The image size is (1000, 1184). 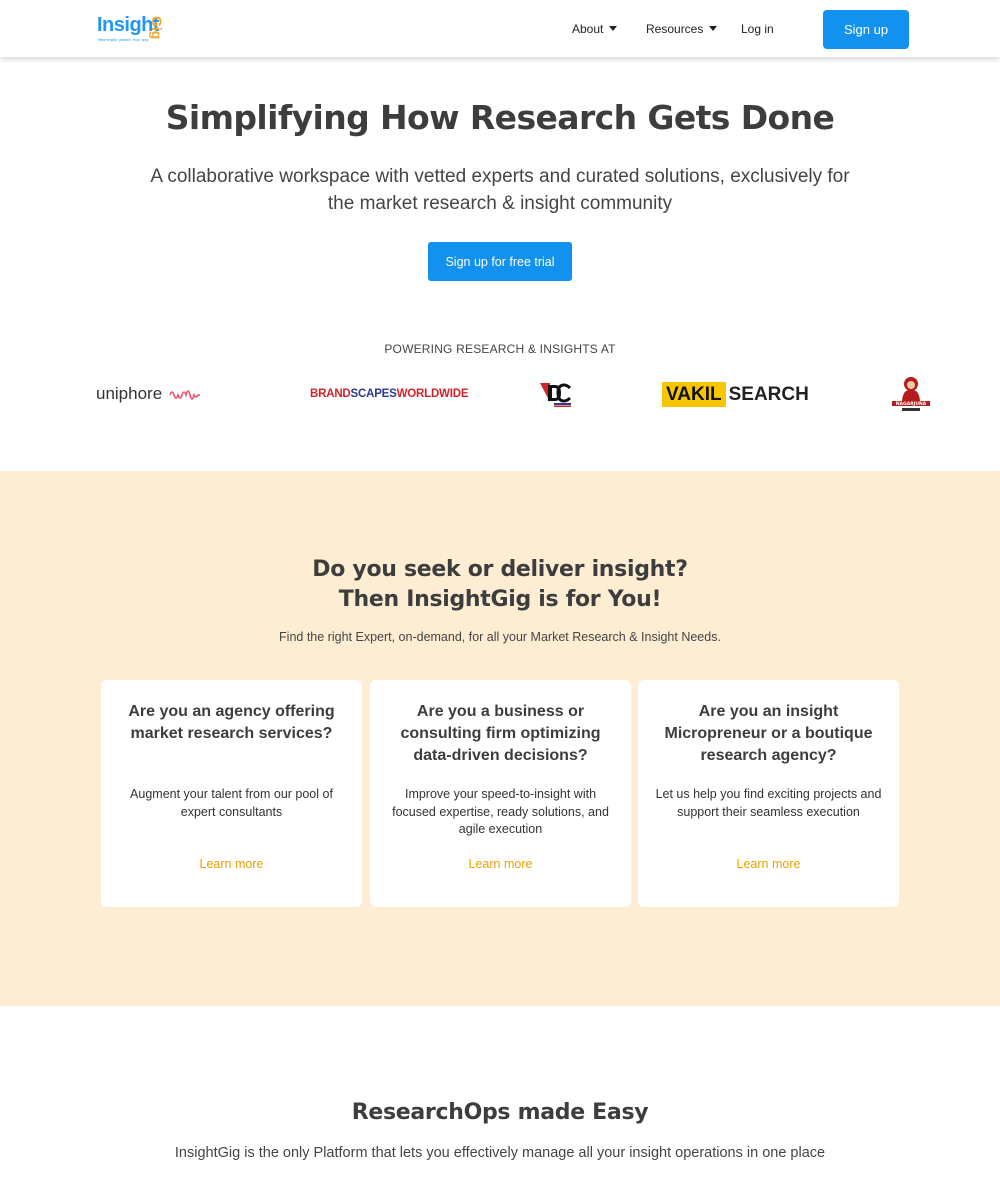 I want to click on insightgig-logo: Insight Gig Meaningful growth. Your way., so click(x=132, y=30).